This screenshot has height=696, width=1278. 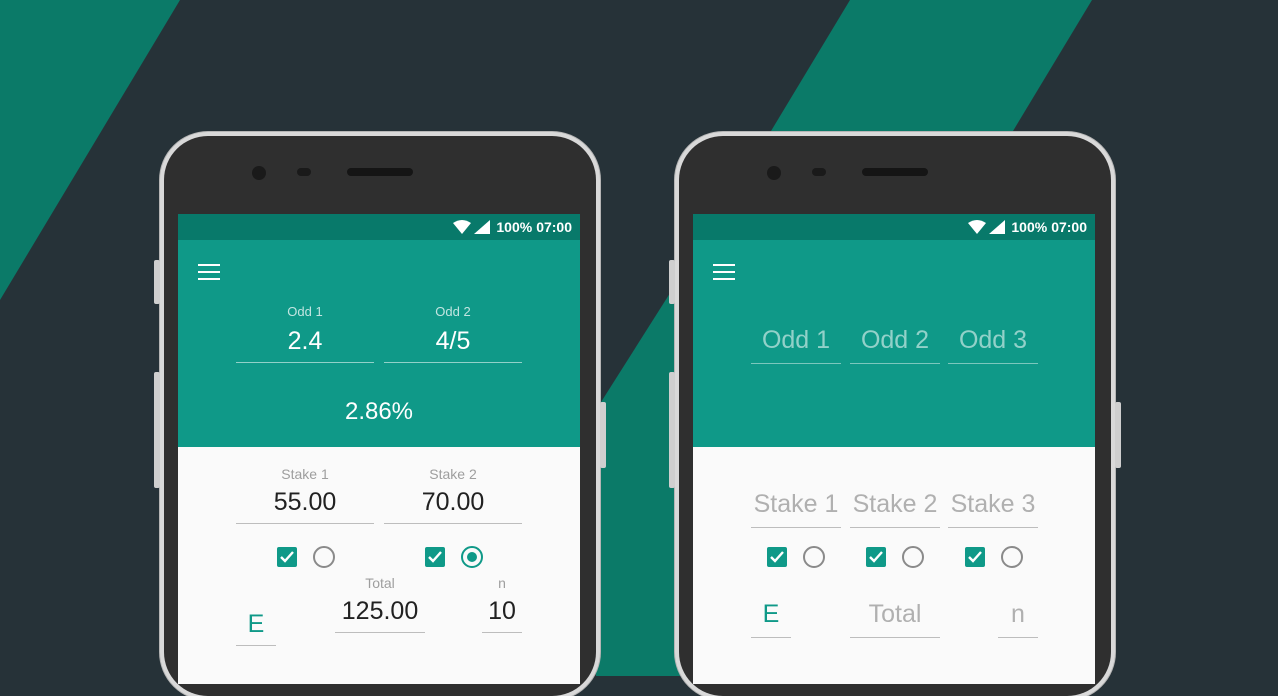 What do you see at coordinates (796, 340) in the screenshot?
I see `odd-1-placeholder: Odd 1` at bounding box center [796, 340].